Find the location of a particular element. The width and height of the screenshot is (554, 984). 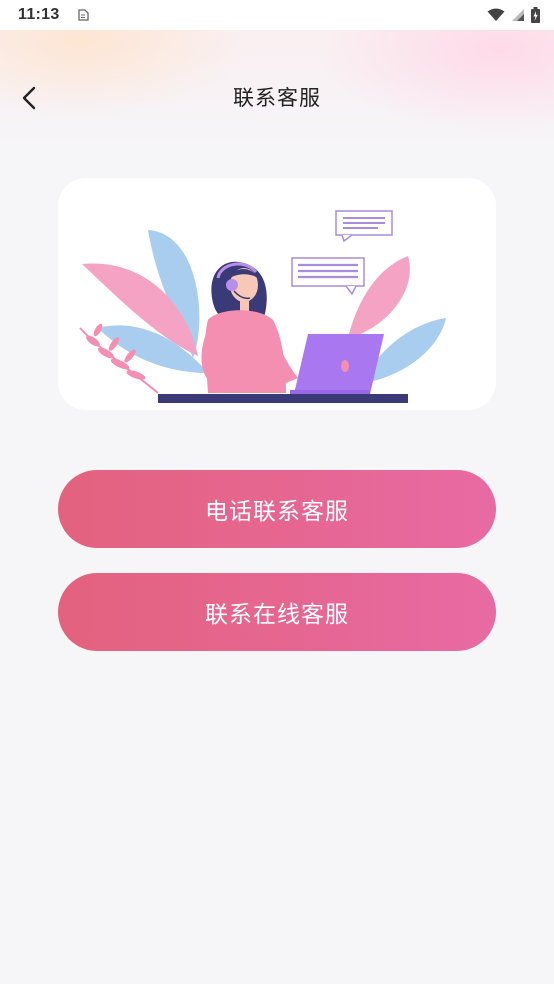

navigation-bar: 联系客服 is located at coordinates (277, 97).